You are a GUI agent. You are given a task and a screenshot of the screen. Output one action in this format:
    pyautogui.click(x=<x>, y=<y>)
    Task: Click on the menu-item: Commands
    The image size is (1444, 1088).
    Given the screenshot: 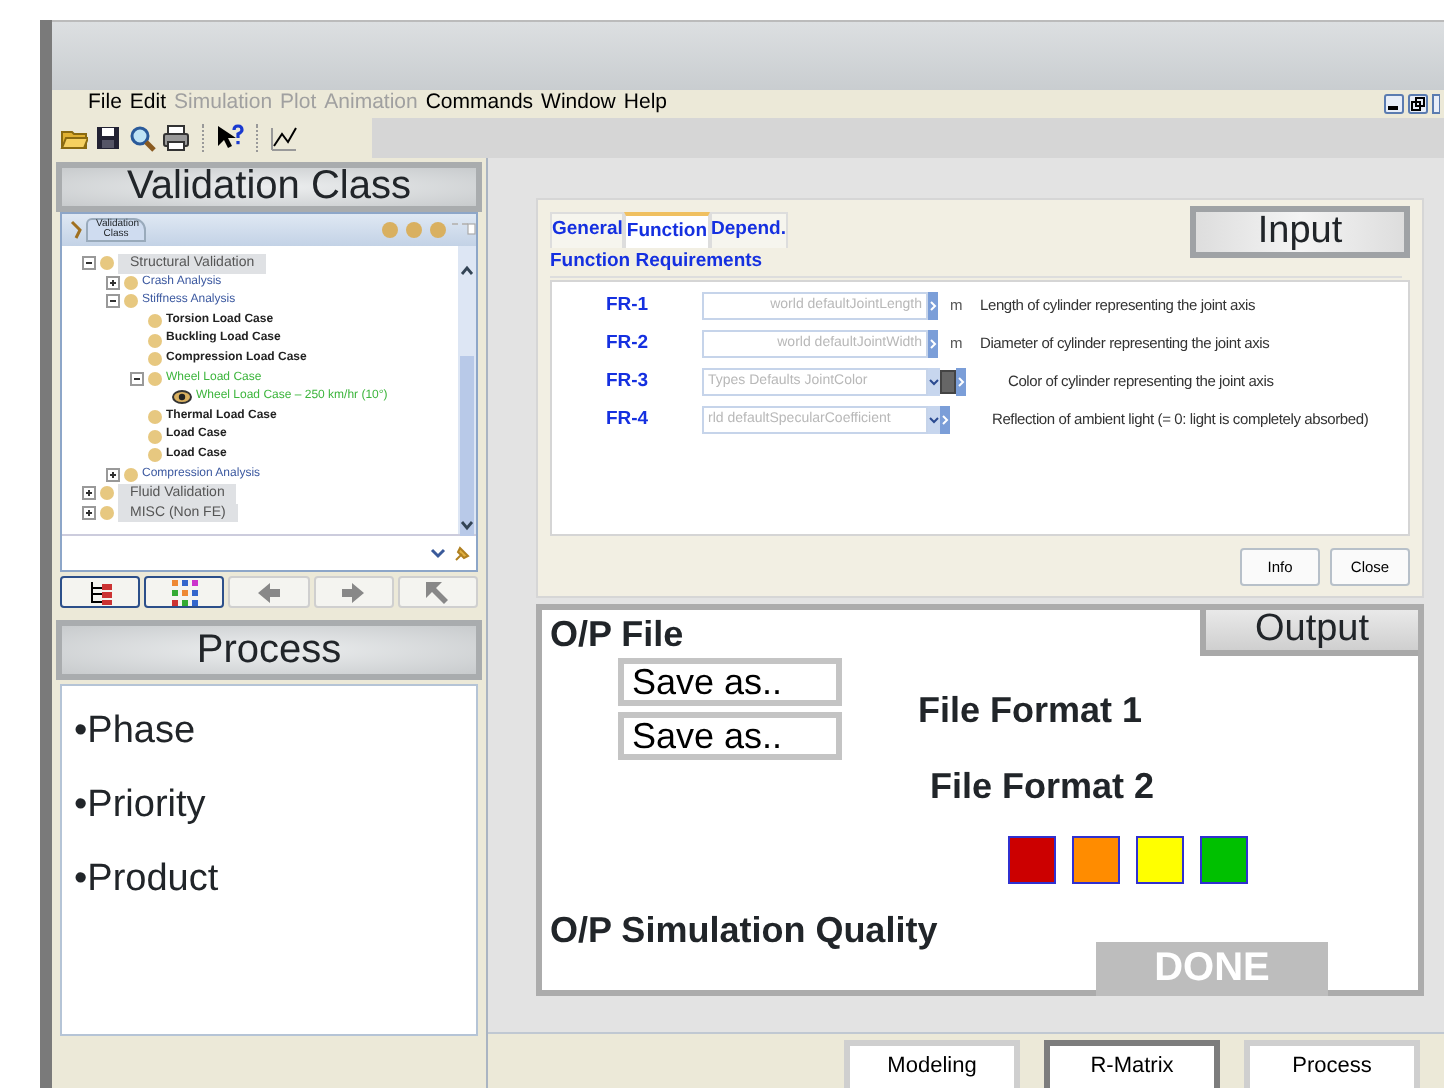 What is the action you would take?
    pyautogui.click(x=479, y=104)
    